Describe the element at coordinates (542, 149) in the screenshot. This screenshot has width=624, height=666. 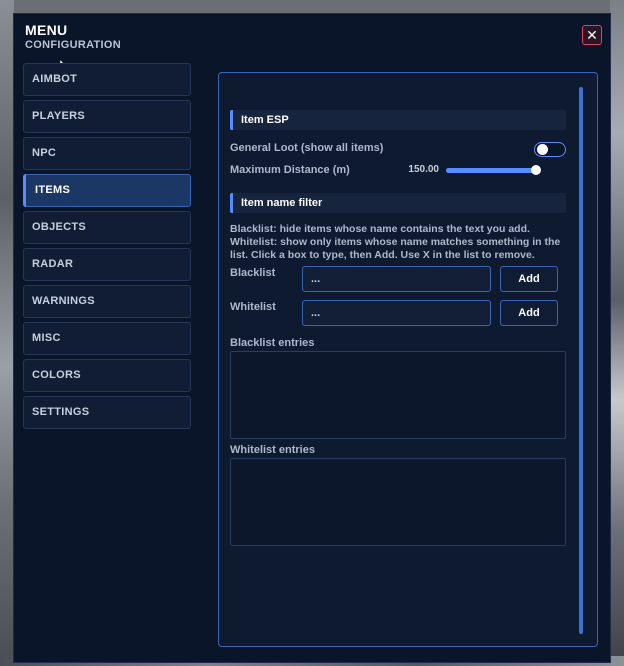
I see `toggle-knob` at that location.